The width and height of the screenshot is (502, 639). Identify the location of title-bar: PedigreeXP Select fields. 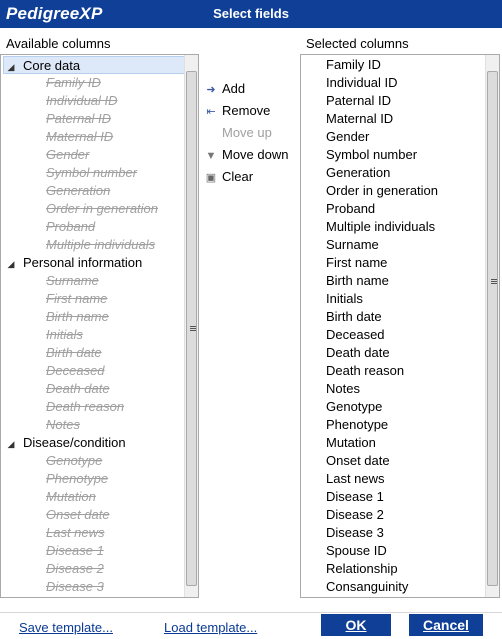
(251, 14).